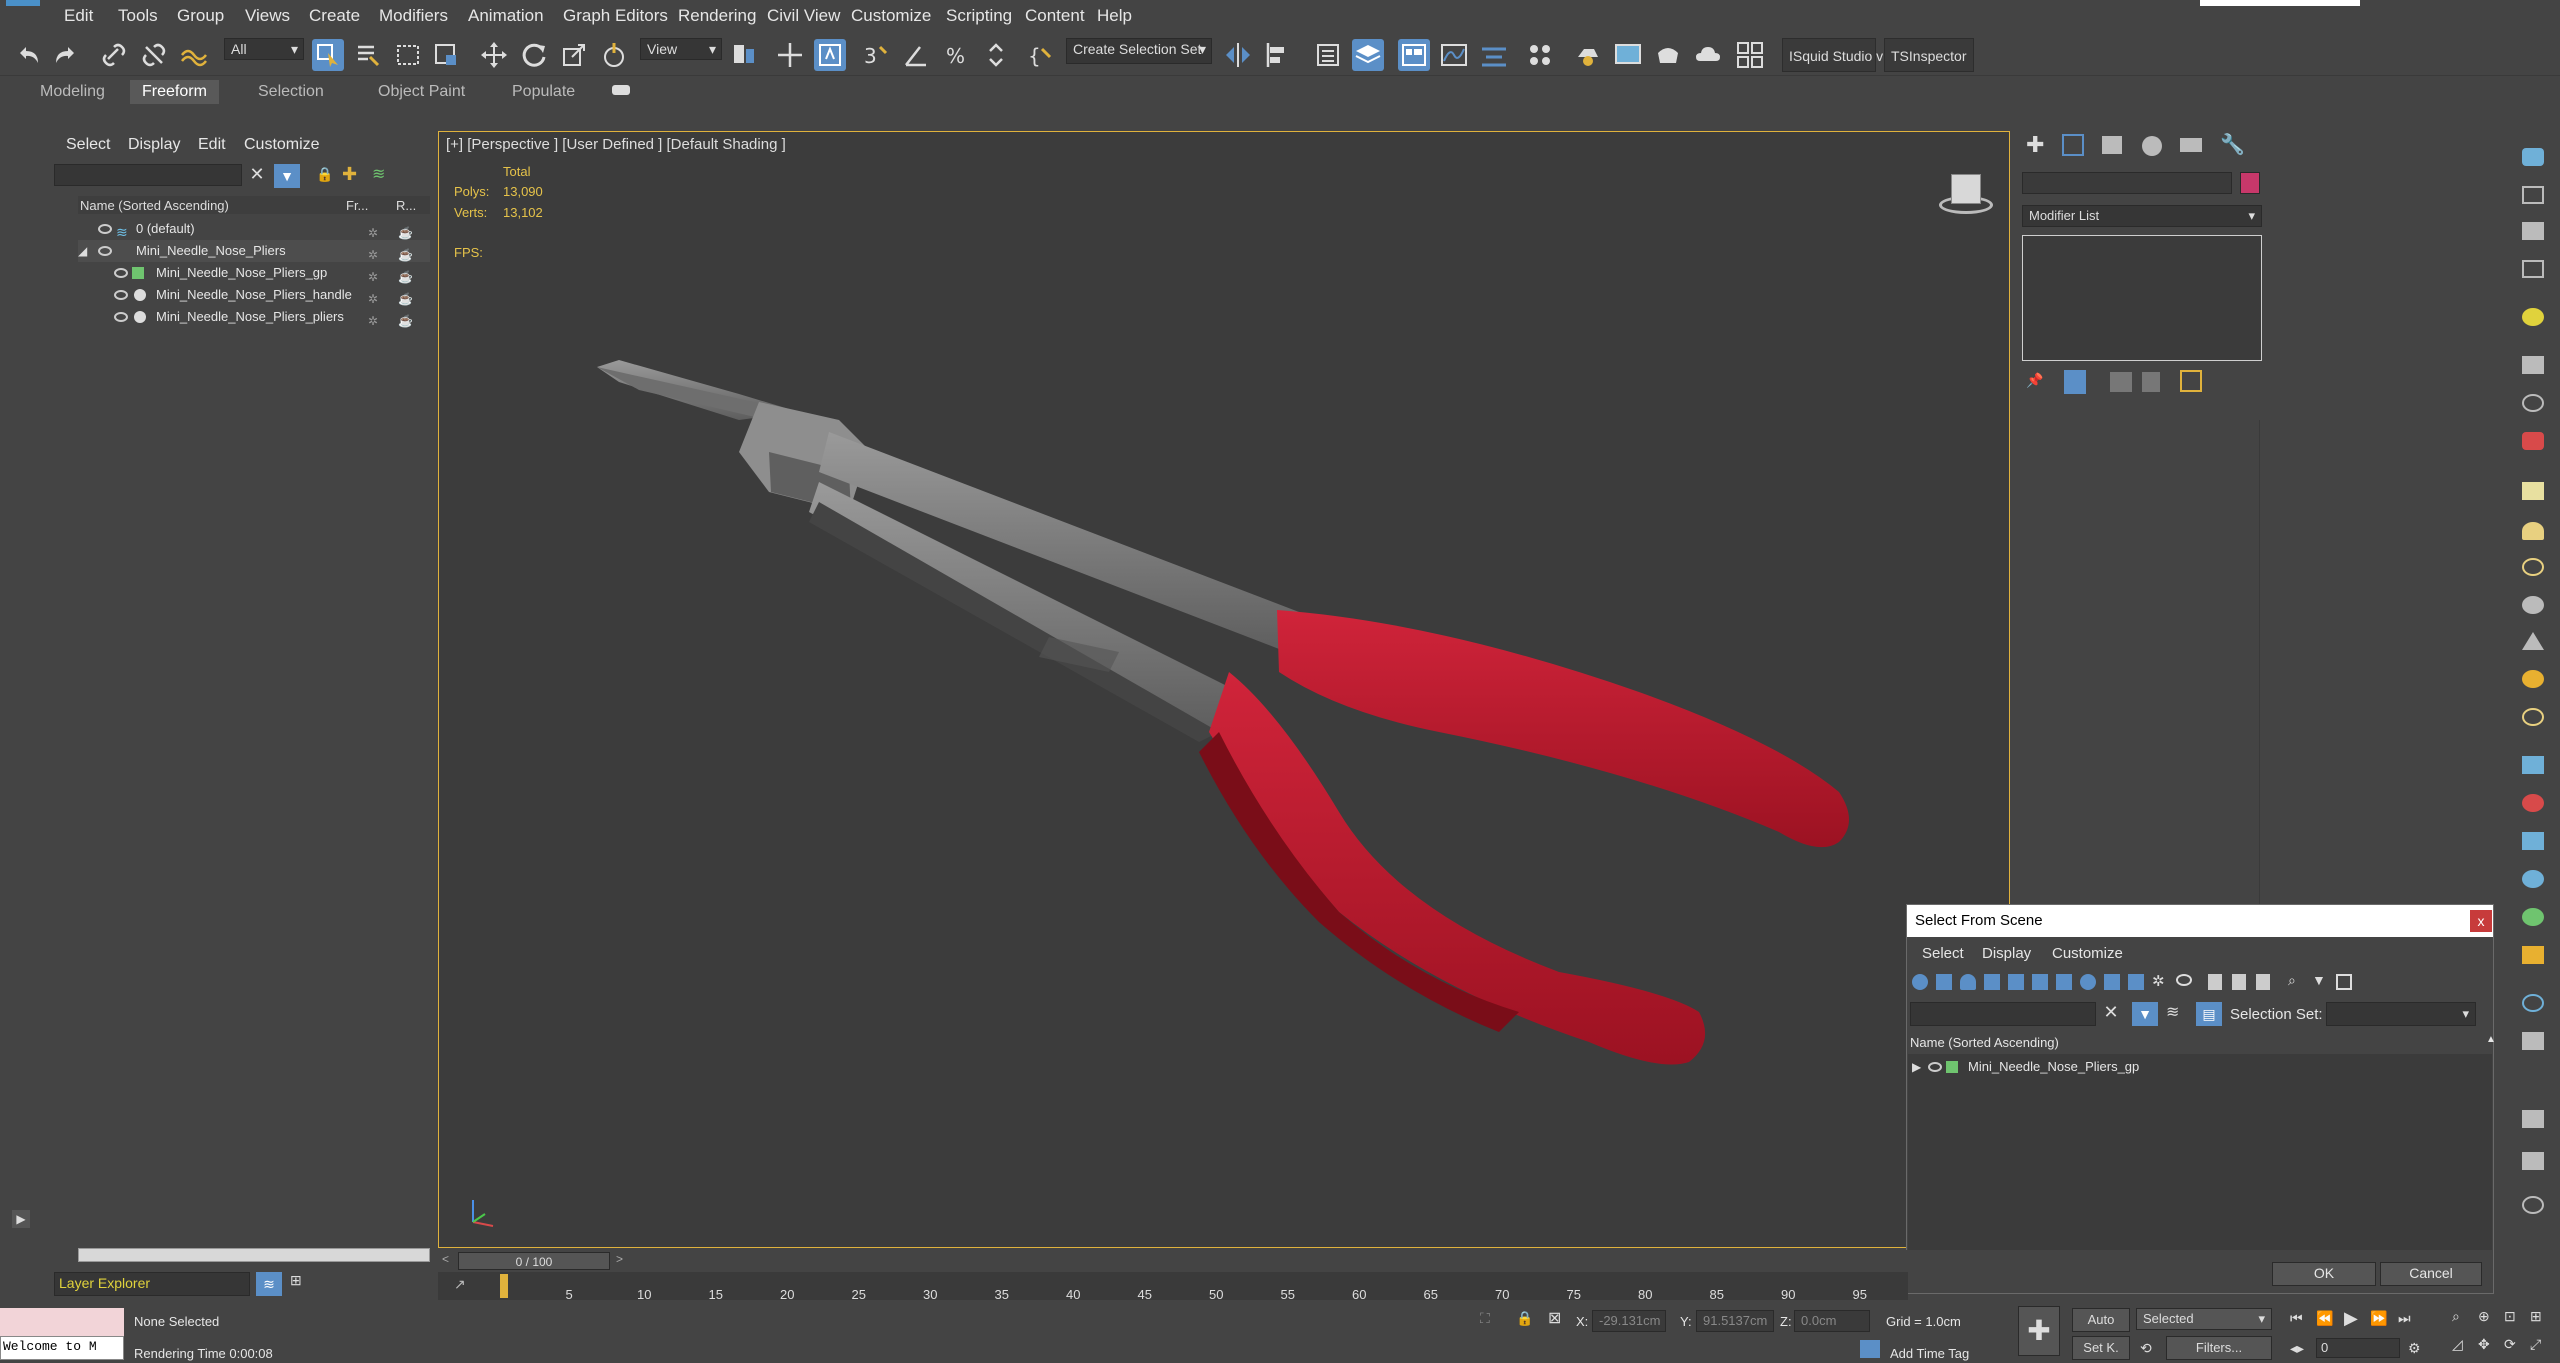 This screenshot has width=2560, height=1363. I want to click on scale-icon, so click(574, 55).